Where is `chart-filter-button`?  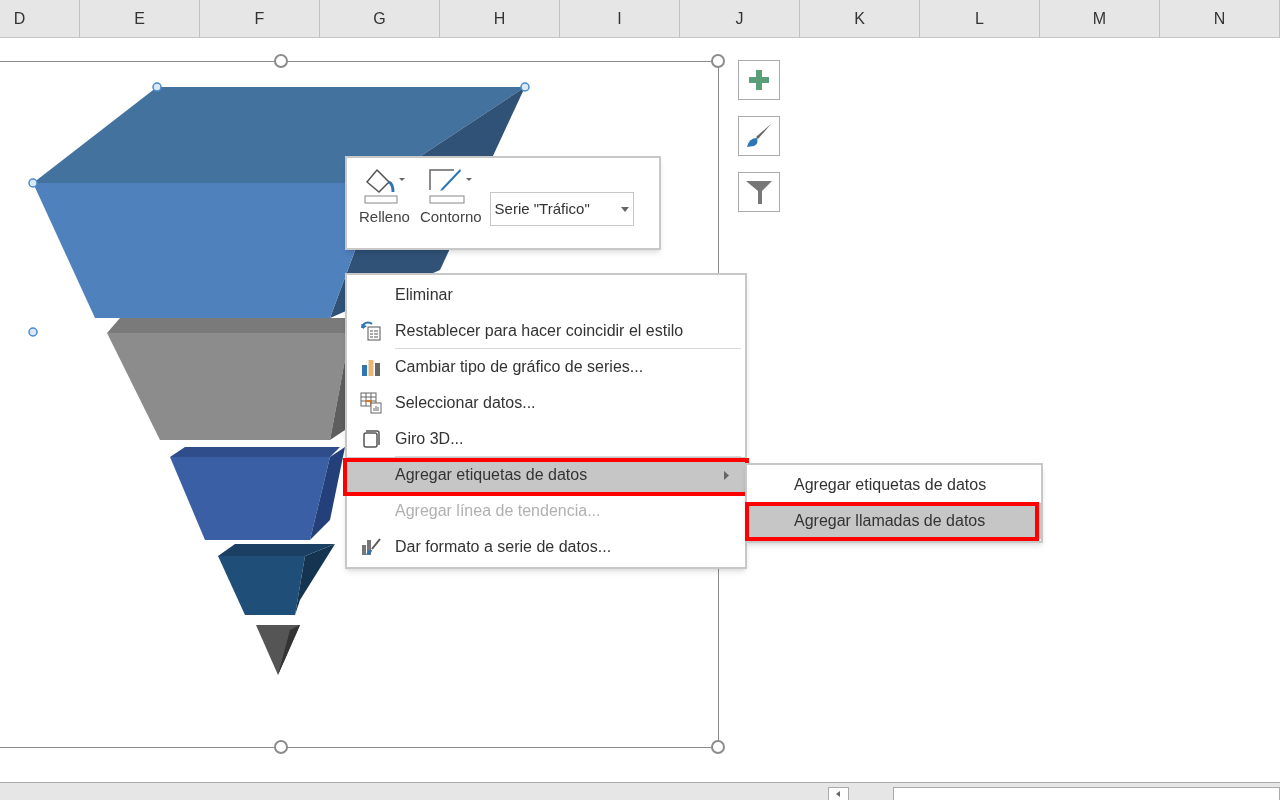
chart-filter-button is located at coordinates (759, 192).